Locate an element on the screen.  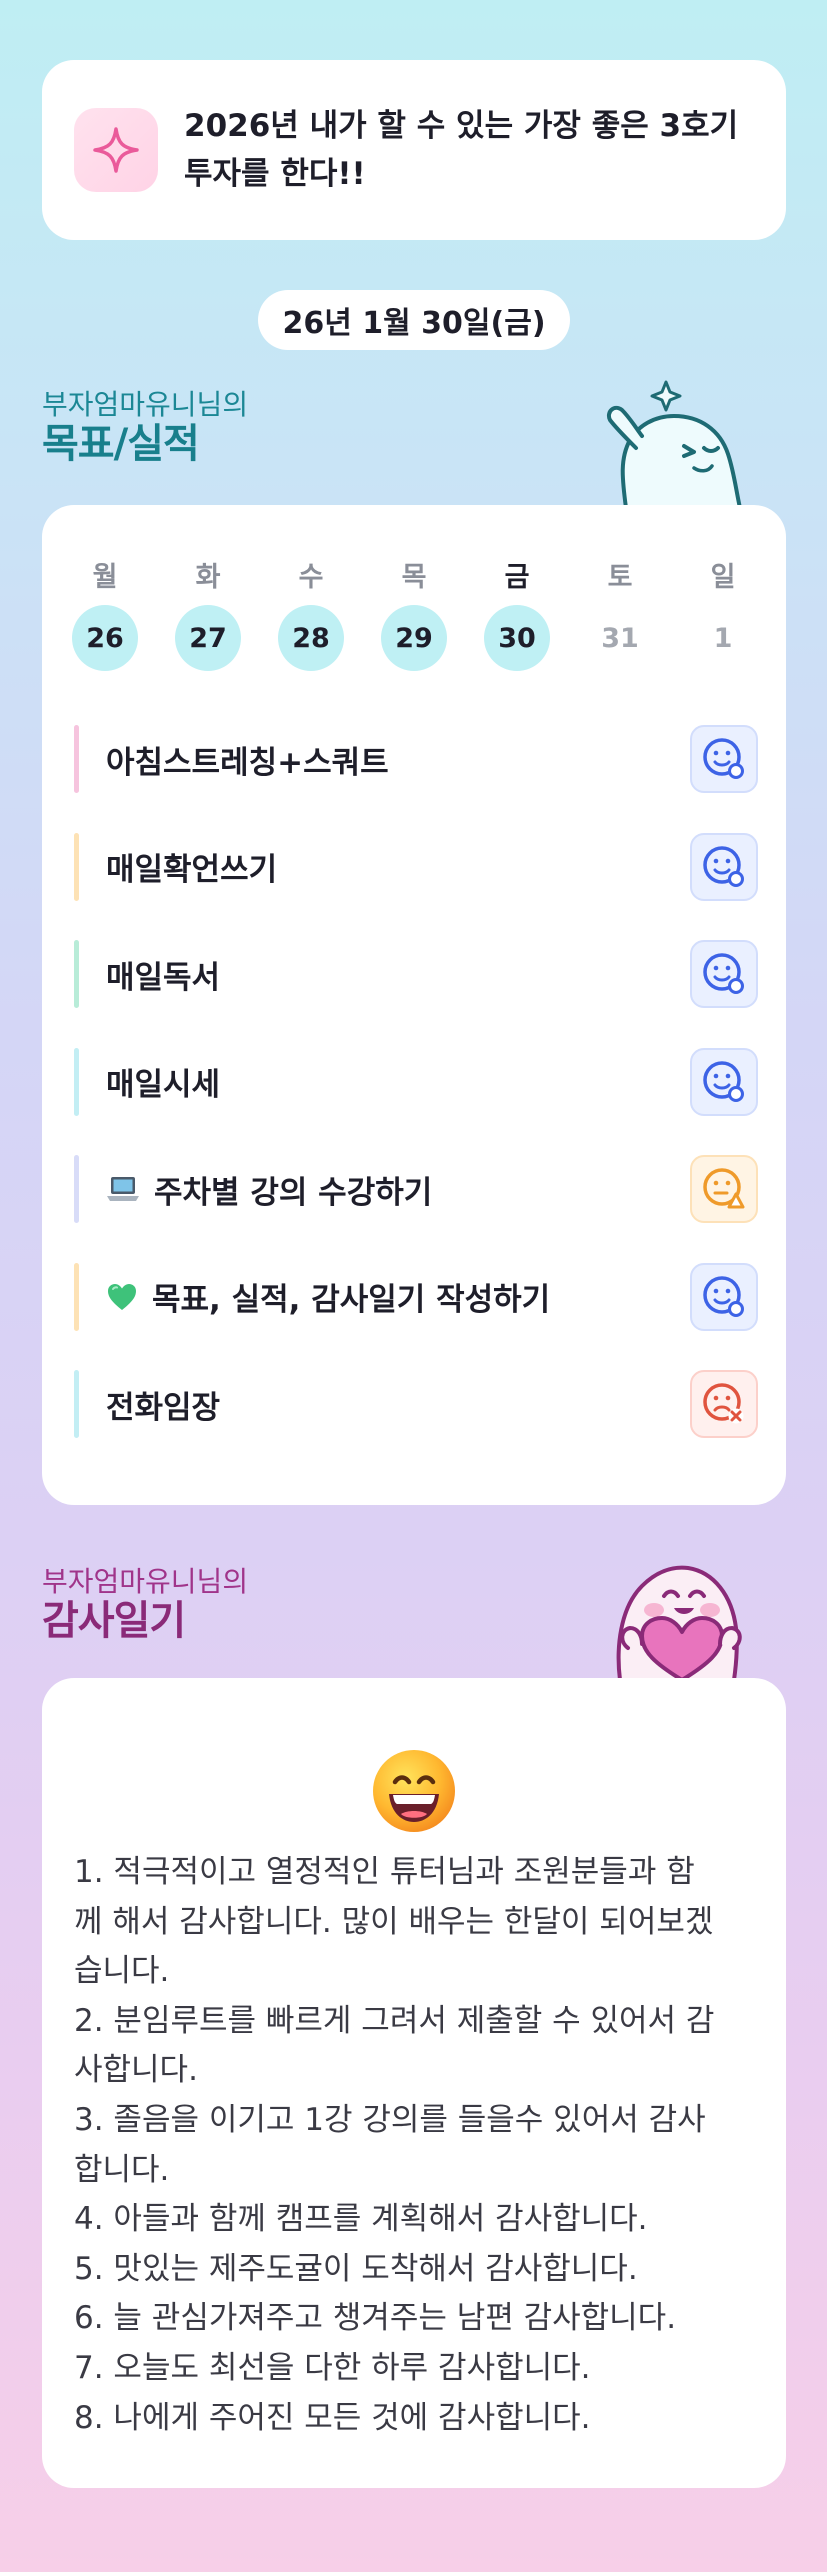
gratitude-line: 1. 적극적이고 열정적인 튜터님과 조원분들과 함 is located at coordinates (384, 1872).